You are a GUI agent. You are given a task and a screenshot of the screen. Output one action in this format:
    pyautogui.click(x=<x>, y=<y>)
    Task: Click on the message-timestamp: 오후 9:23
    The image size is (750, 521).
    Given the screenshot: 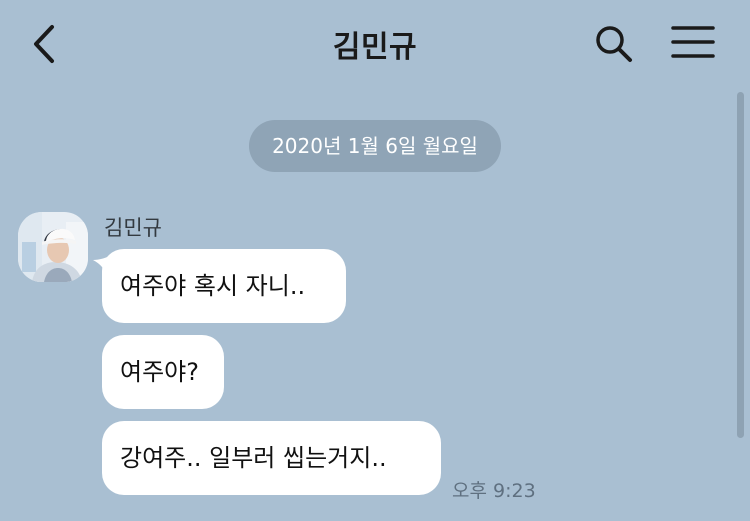 What is the action you would take?
    pyautogui.click(x=494, y=491)
    